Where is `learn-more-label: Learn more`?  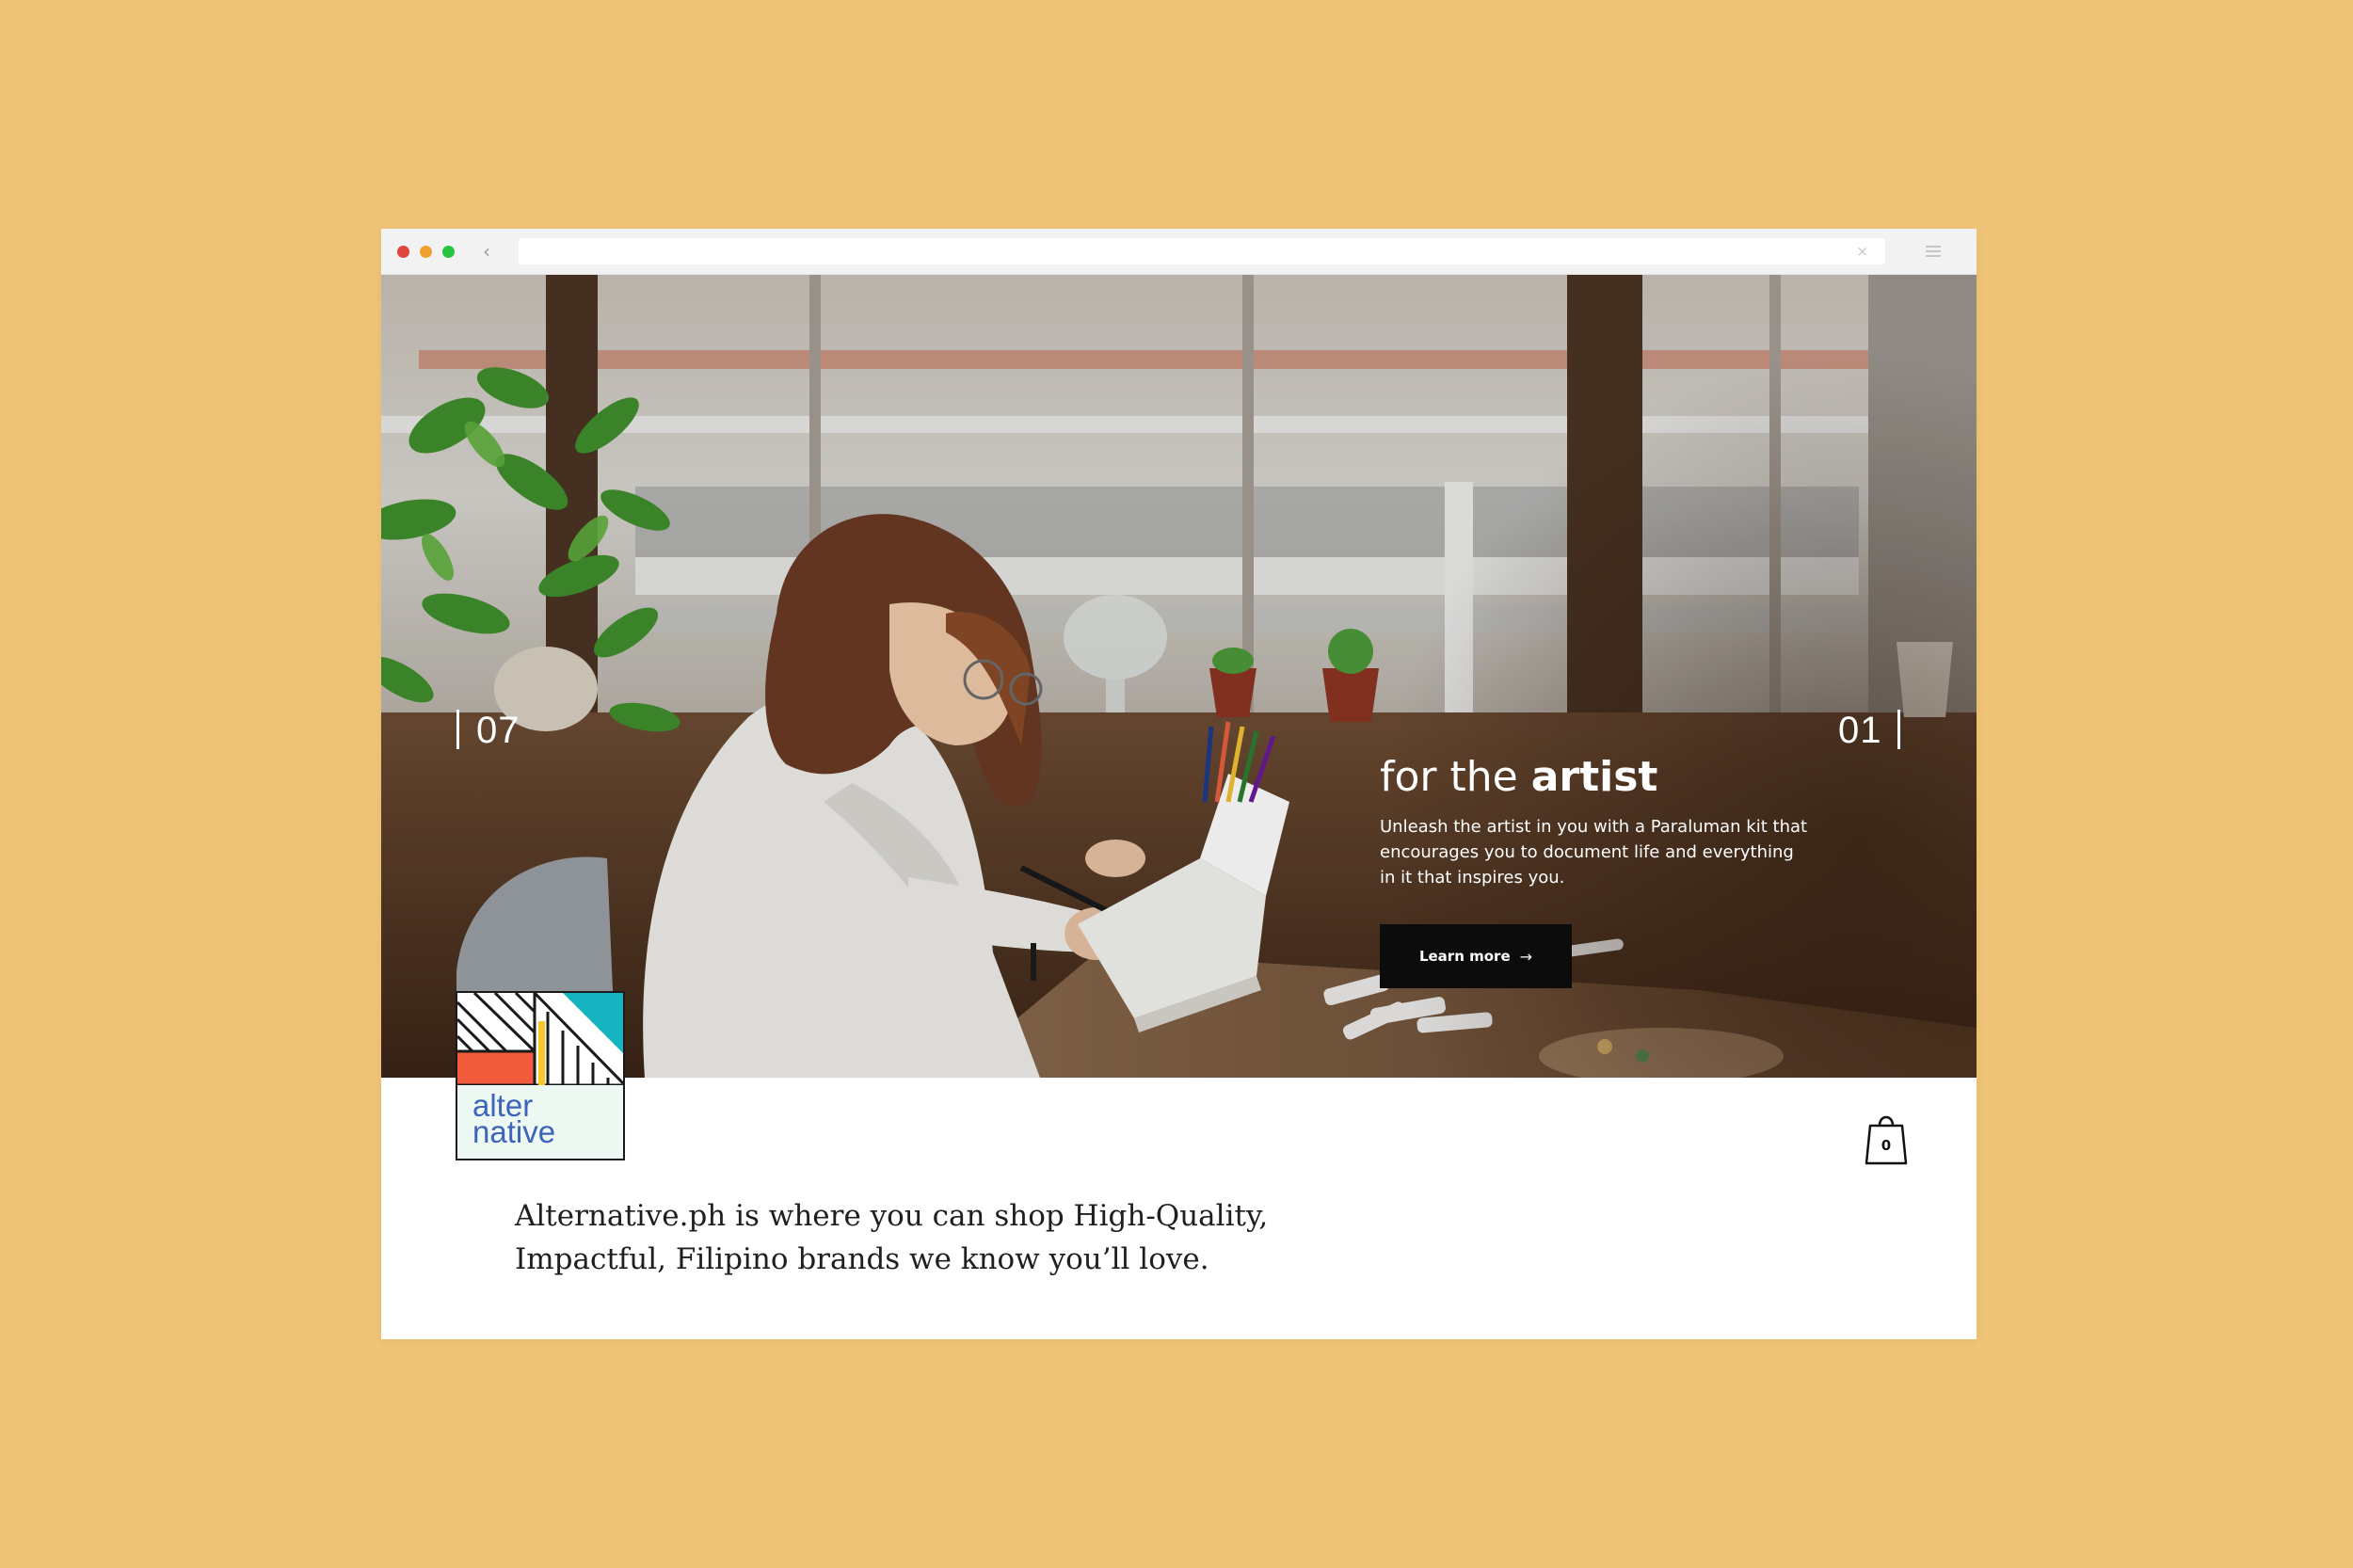
learn-more-label: Learn more is located at coordinates (1465, 956).